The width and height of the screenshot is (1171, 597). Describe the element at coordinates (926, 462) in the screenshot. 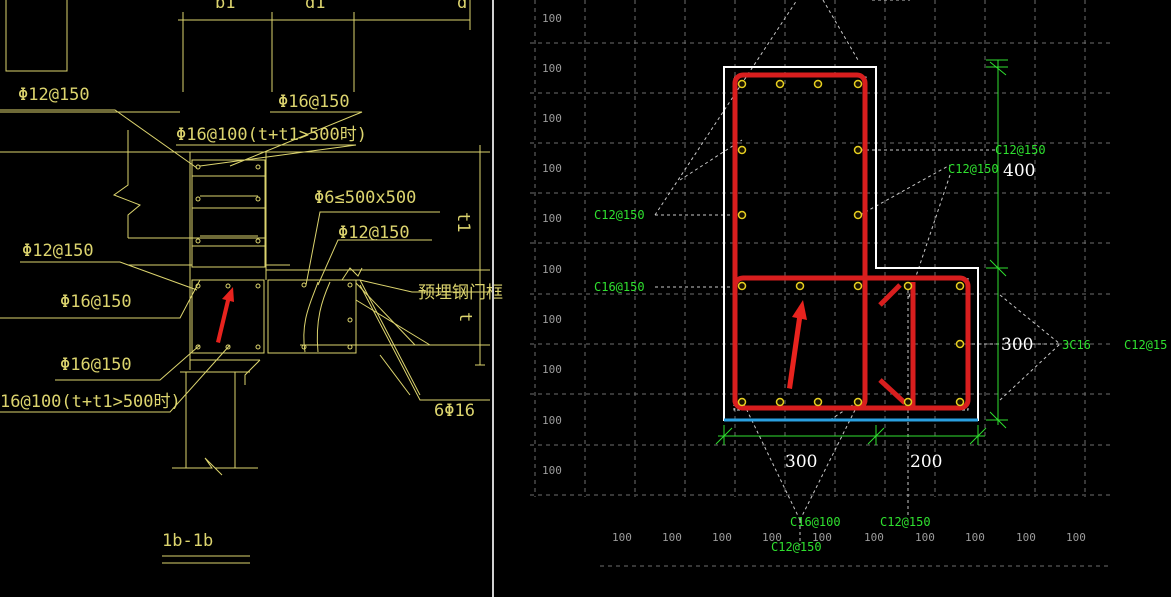

I see `dim-width-right: 200` at that location.